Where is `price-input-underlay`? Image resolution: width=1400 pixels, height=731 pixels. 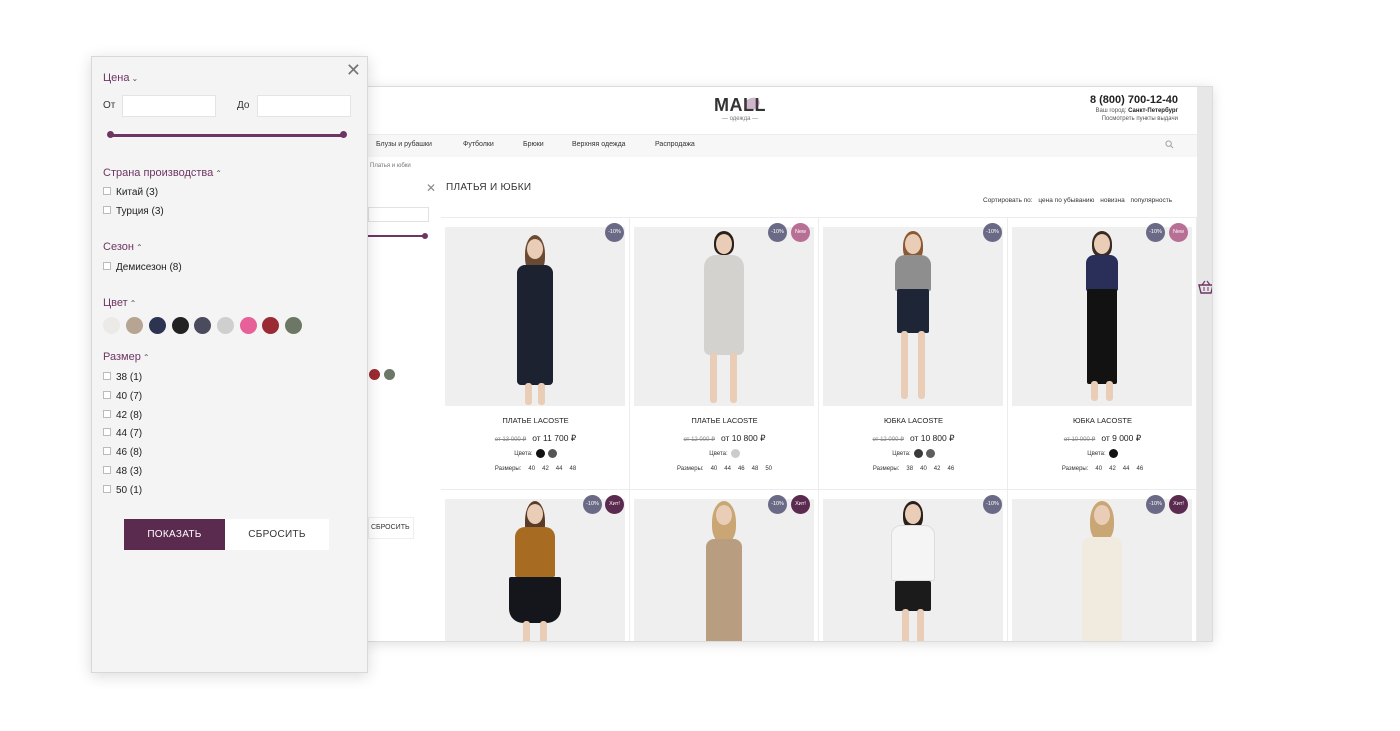 price-input-underlay is located at coordinates (398, 214).